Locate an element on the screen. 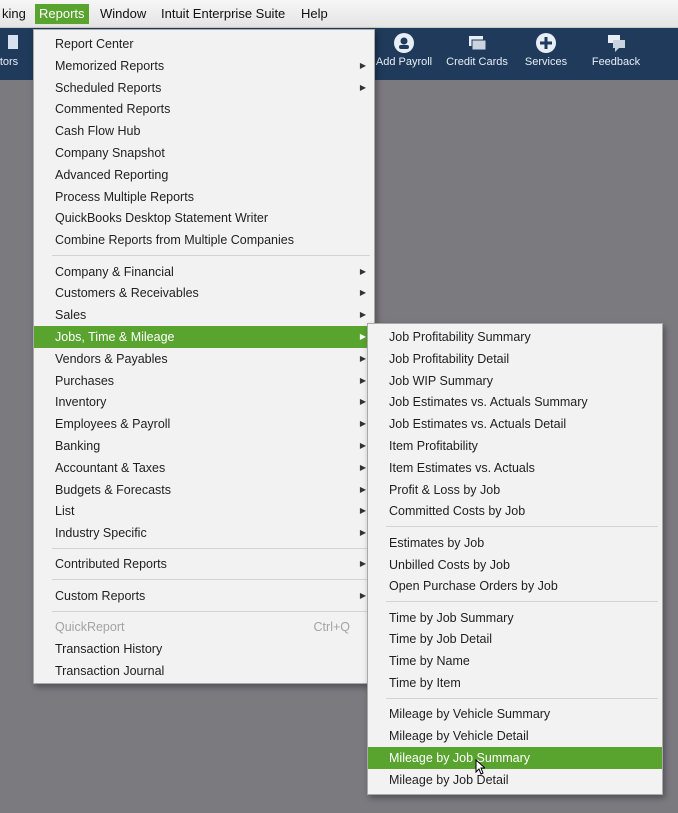  menu-item-committed-costs-by-job: Committed Costs by Job is located at coordinates (515, 511).